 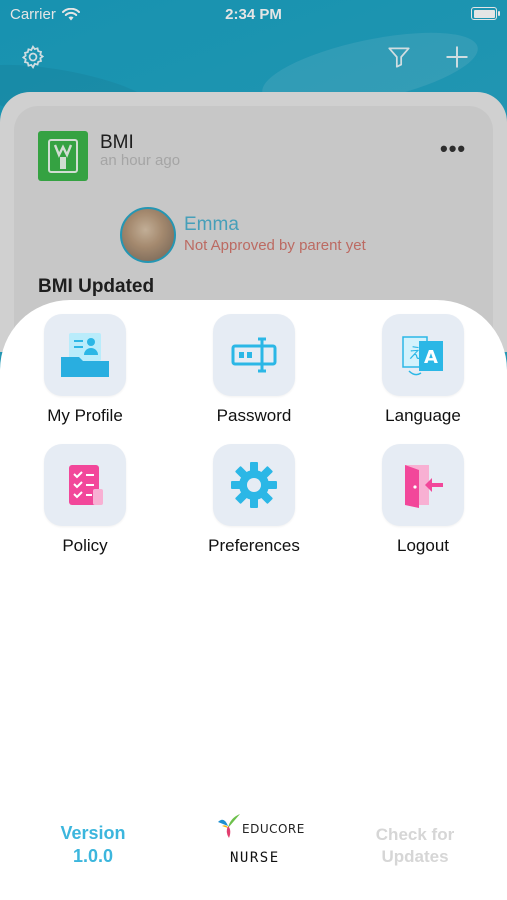 I want to click on menu-label: Policy, so click(x=85, y=545).